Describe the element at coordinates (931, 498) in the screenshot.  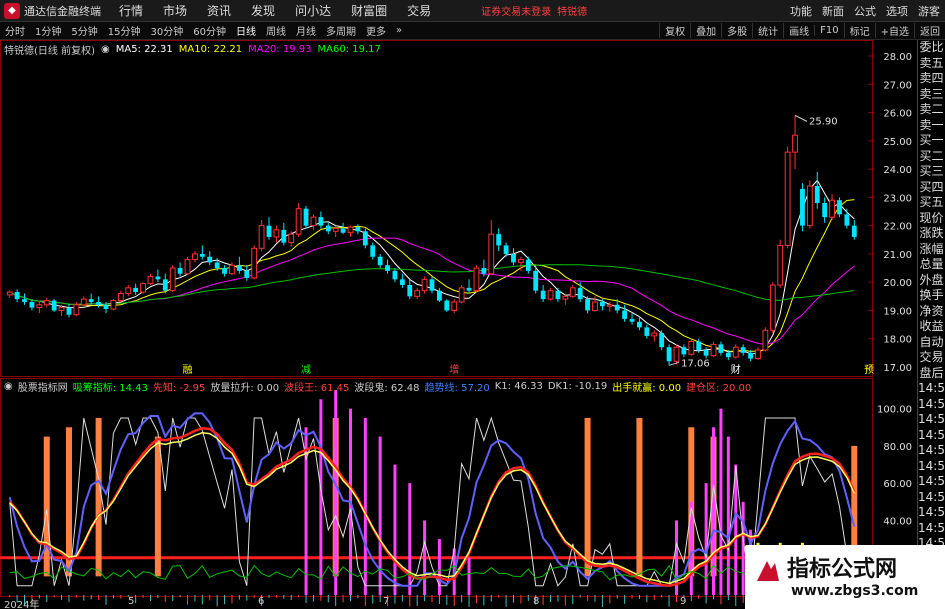
I see `quote-label-29: 14:5` at that location.